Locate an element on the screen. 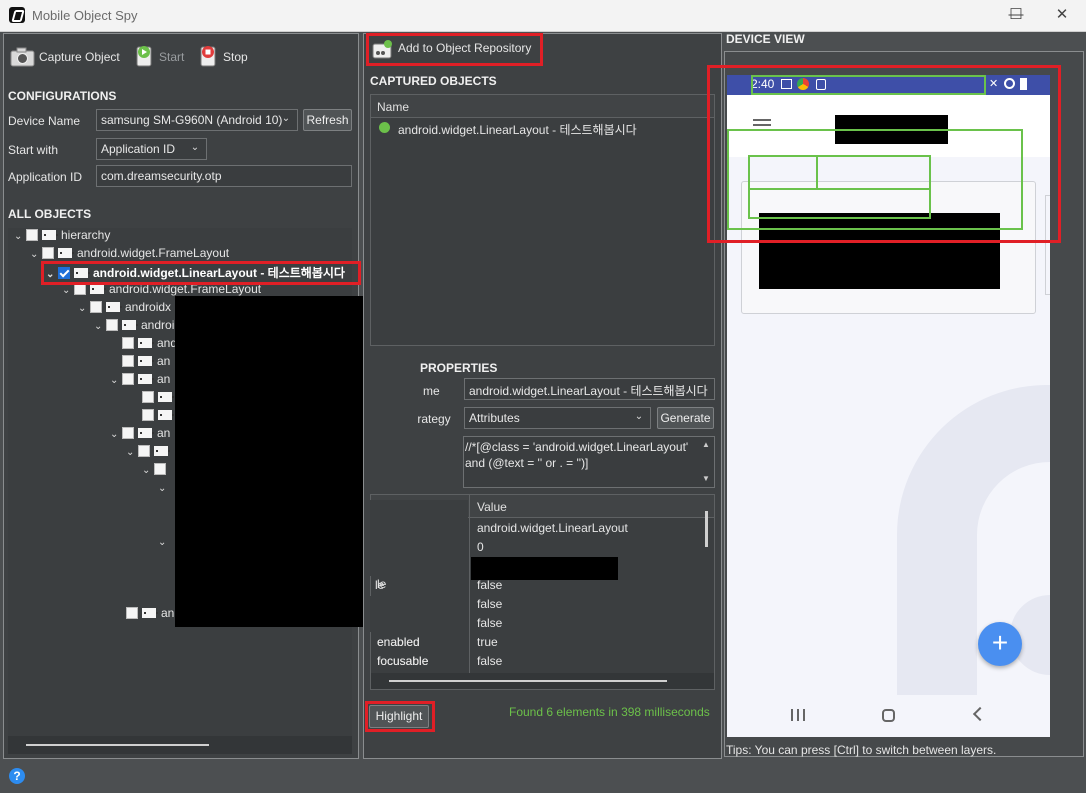 The image size is (1086, 793). title-bar: Mobile Object Spy — ☐ ✕ is located at coordinates (543, 16).